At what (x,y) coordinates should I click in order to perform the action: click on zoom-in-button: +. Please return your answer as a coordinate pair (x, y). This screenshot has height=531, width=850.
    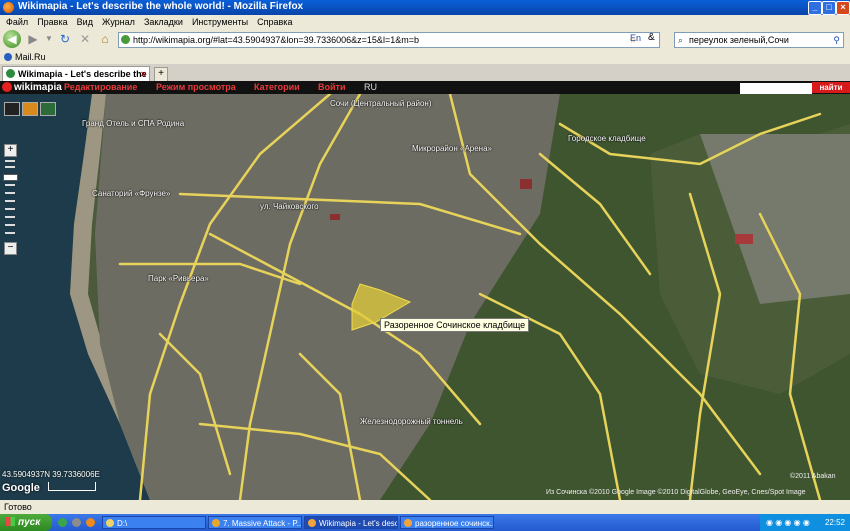
    Looking at the image, I should click on (10, 150).